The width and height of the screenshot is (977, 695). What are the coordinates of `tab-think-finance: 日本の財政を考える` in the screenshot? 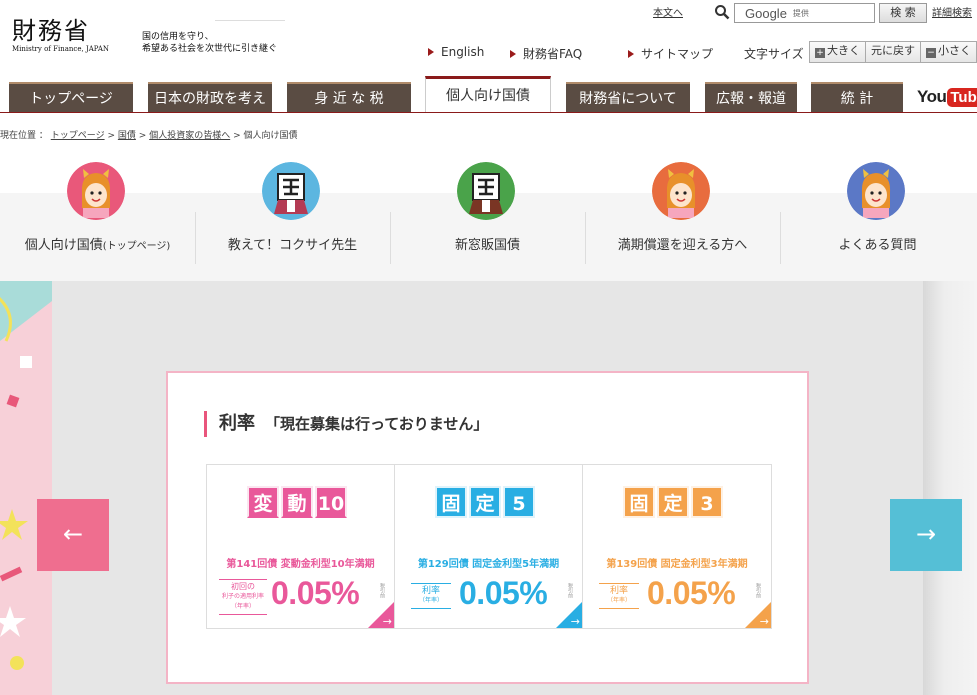 It's located at (210, 110).